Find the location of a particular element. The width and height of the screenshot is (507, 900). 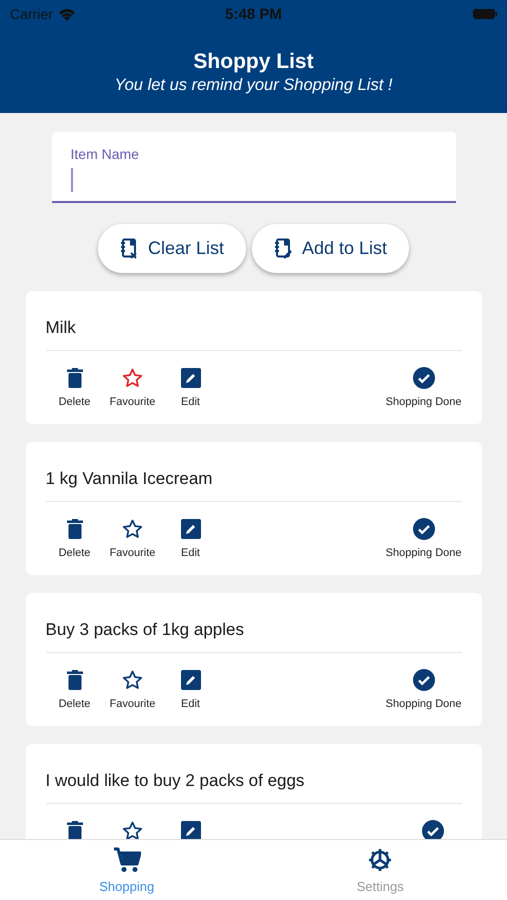

settings-icon is located at coordinates (380, 859).